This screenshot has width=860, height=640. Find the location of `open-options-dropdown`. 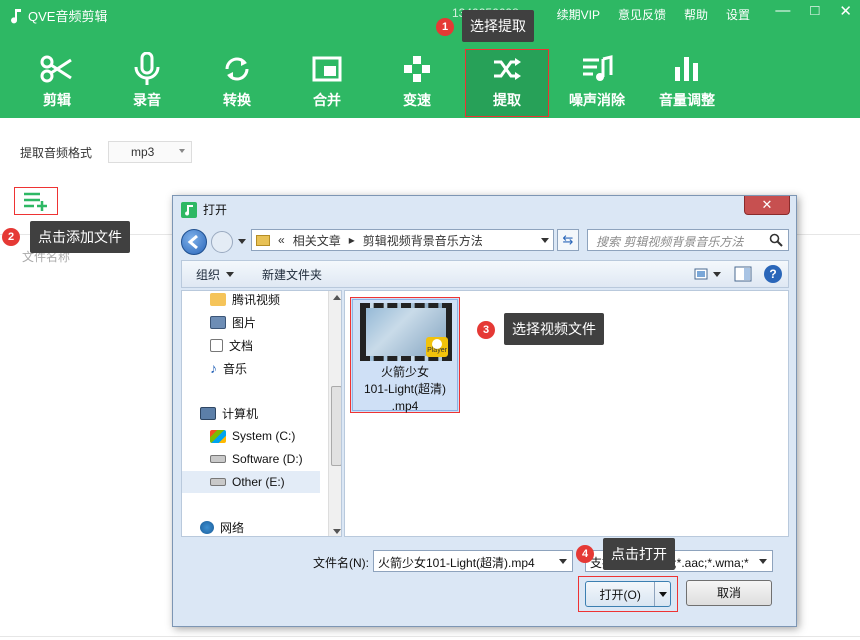

open-options-dropdown is located at coordinates (662, 594).